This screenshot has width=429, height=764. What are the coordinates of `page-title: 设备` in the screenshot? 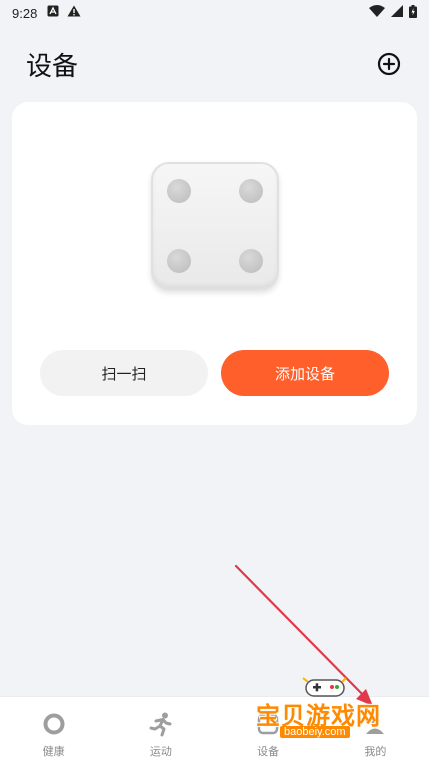 It's located at (52, 66).